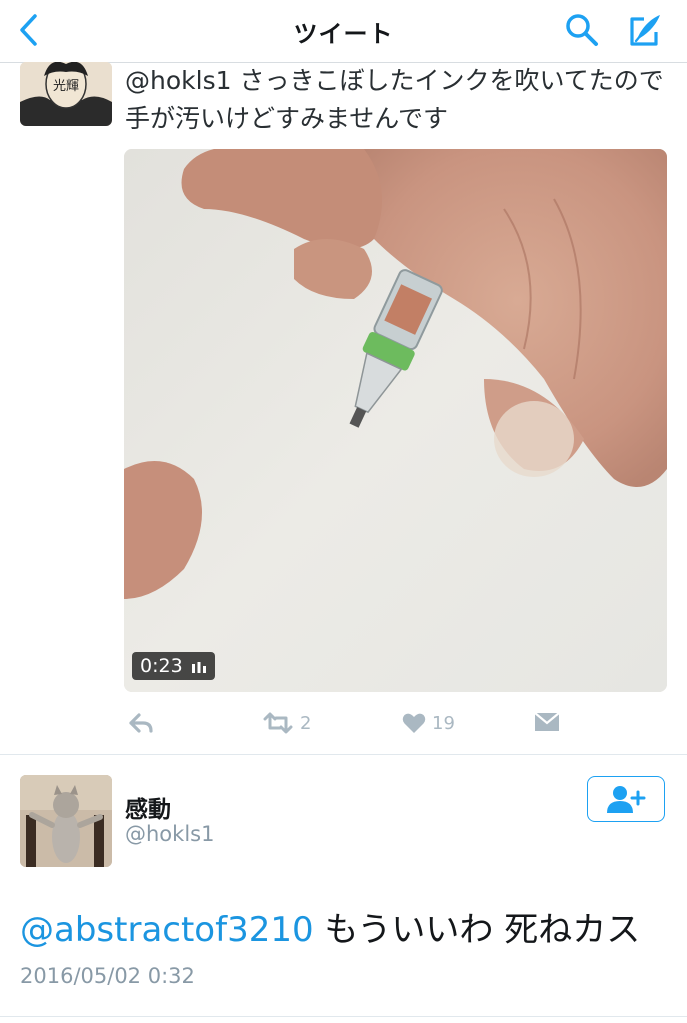  I want to click on top-nav-bar: ツイート, so click(343, 31).